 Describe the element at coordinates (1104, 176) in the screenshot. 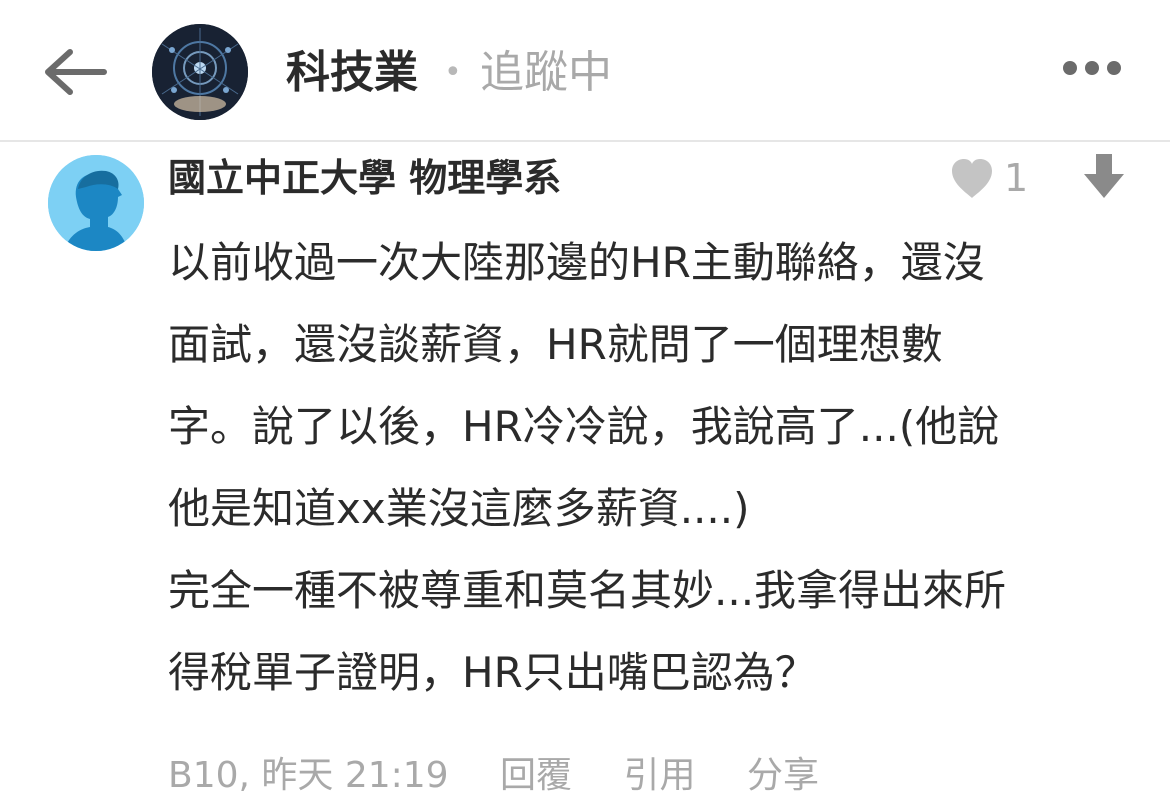

I see `arrow-down-icon` at that location.